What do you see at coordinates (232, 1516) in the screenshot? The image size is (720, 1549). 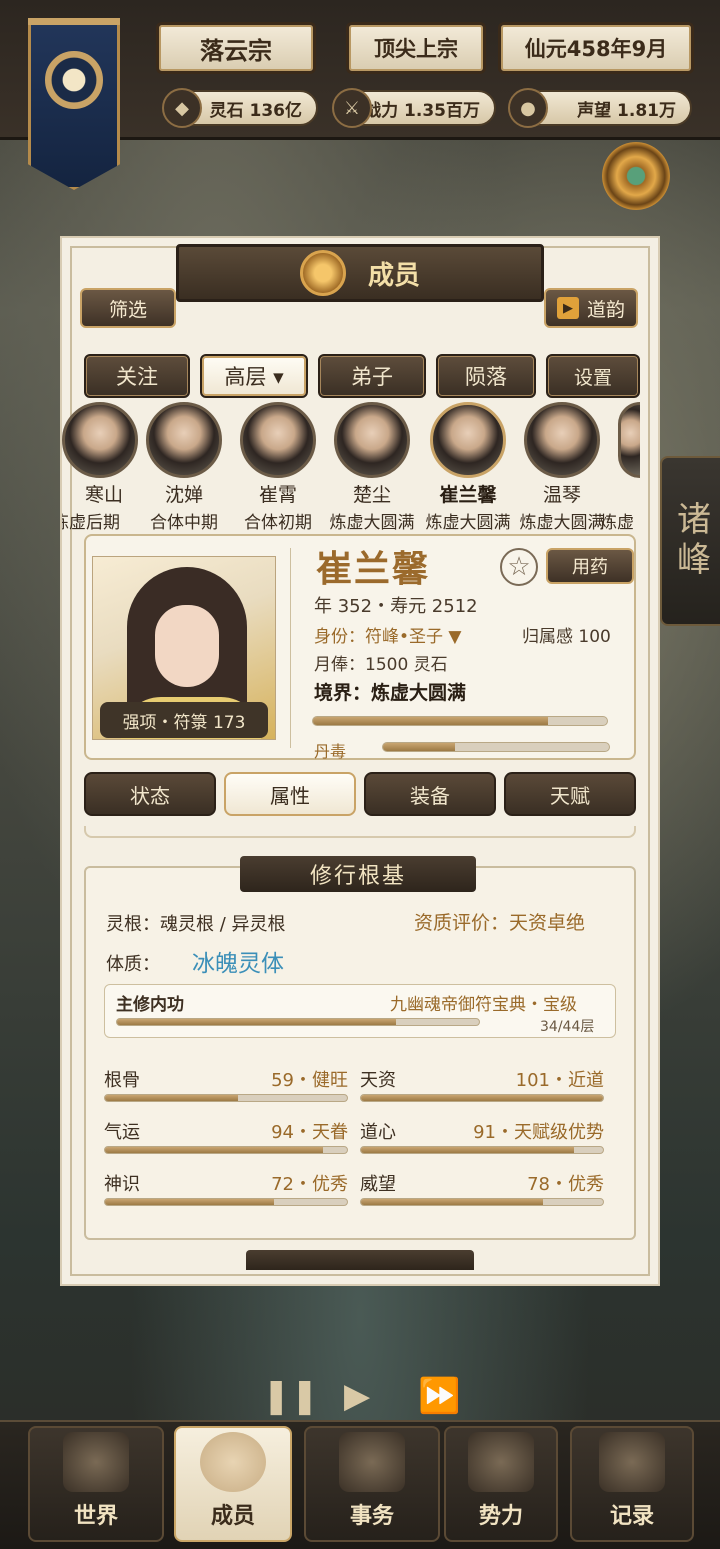 I see `nav-label: 成员` at bounding box center [232, 1516].